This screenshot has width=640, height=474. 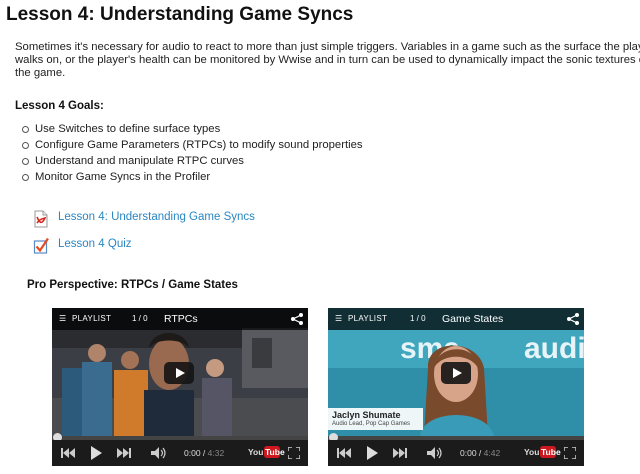 What do you see at coordinates (59, 106) in the screenshot?
I see `goals-heading: Lesson 4 Goals:` at bounding box center [59, 106].